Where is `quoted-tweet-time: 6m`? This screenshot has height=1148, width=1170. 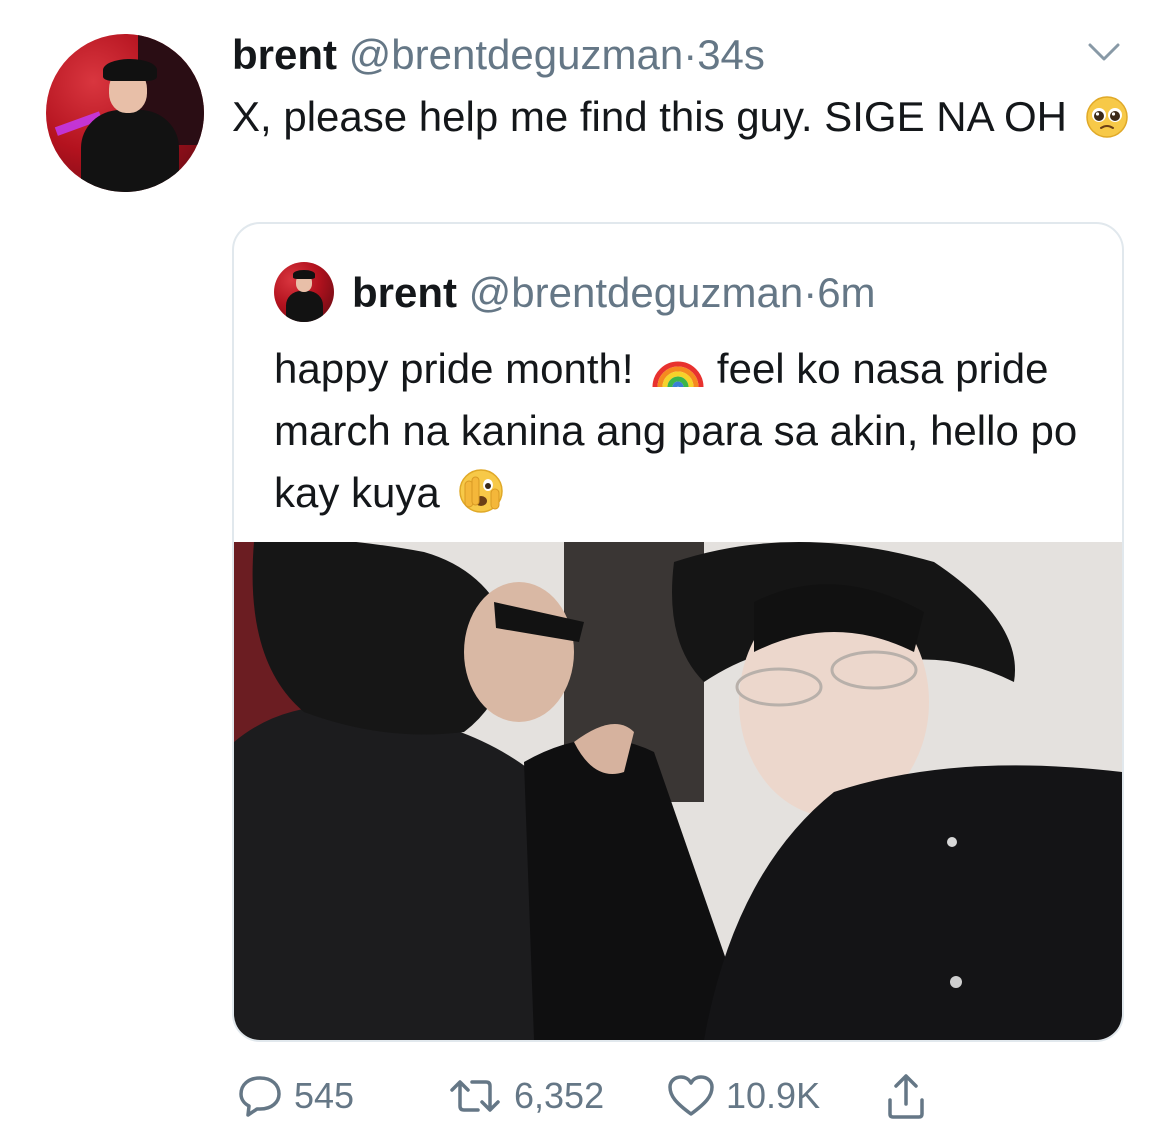 quoted-tweet-time: 6m is located at coordinates (846, 292).